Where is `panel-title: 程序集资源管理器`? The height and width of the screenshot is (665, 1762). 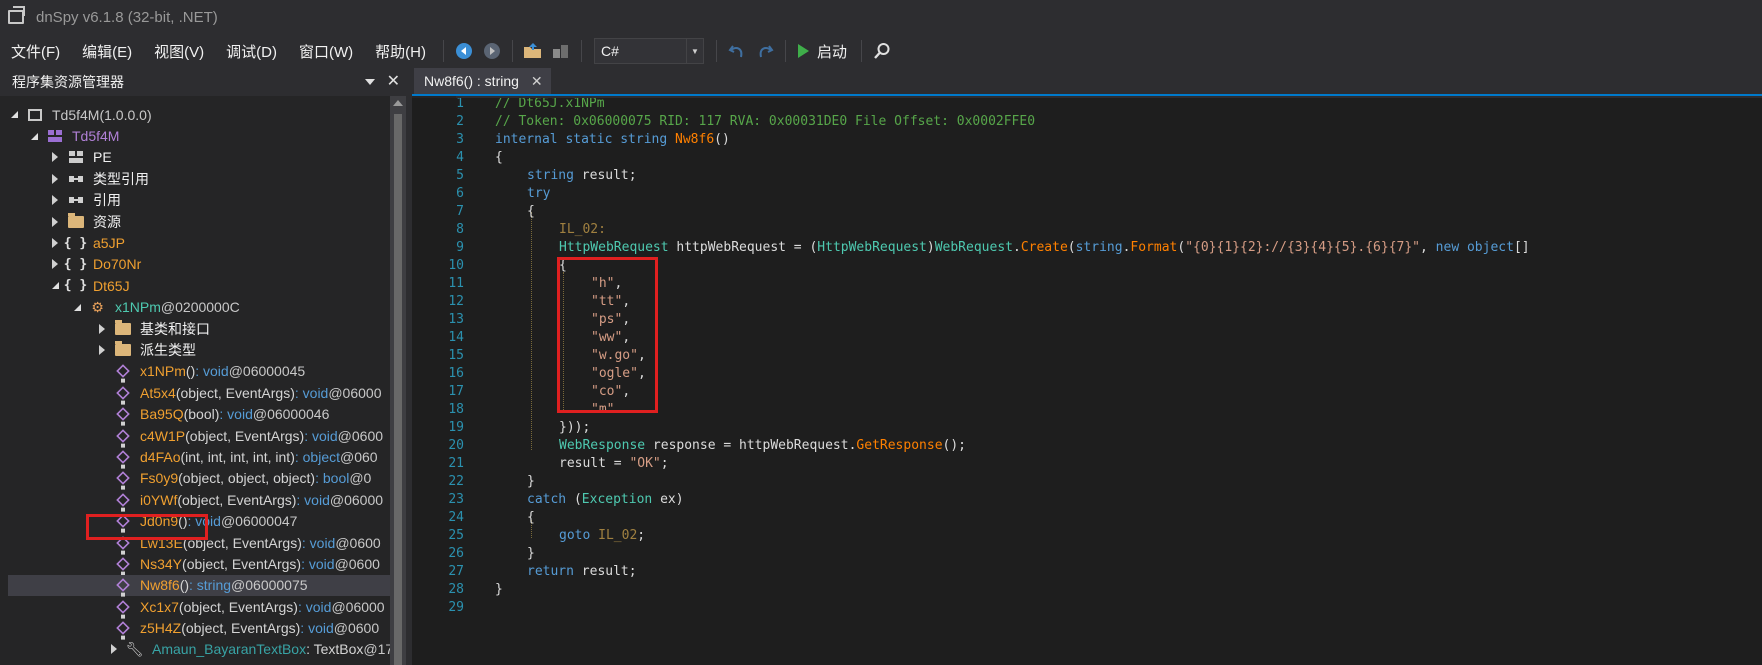
panel-title: 程序集资源管理器 is located at coordinates (68, 82).